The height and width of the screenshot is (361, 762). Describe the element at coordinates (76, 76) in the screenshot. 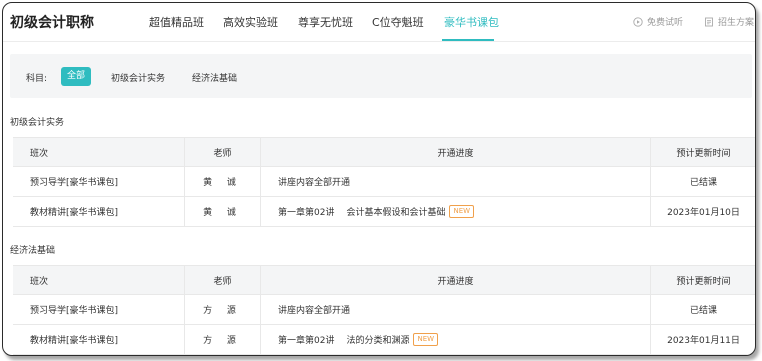

I see `filter-option-all: 全部` at that location.